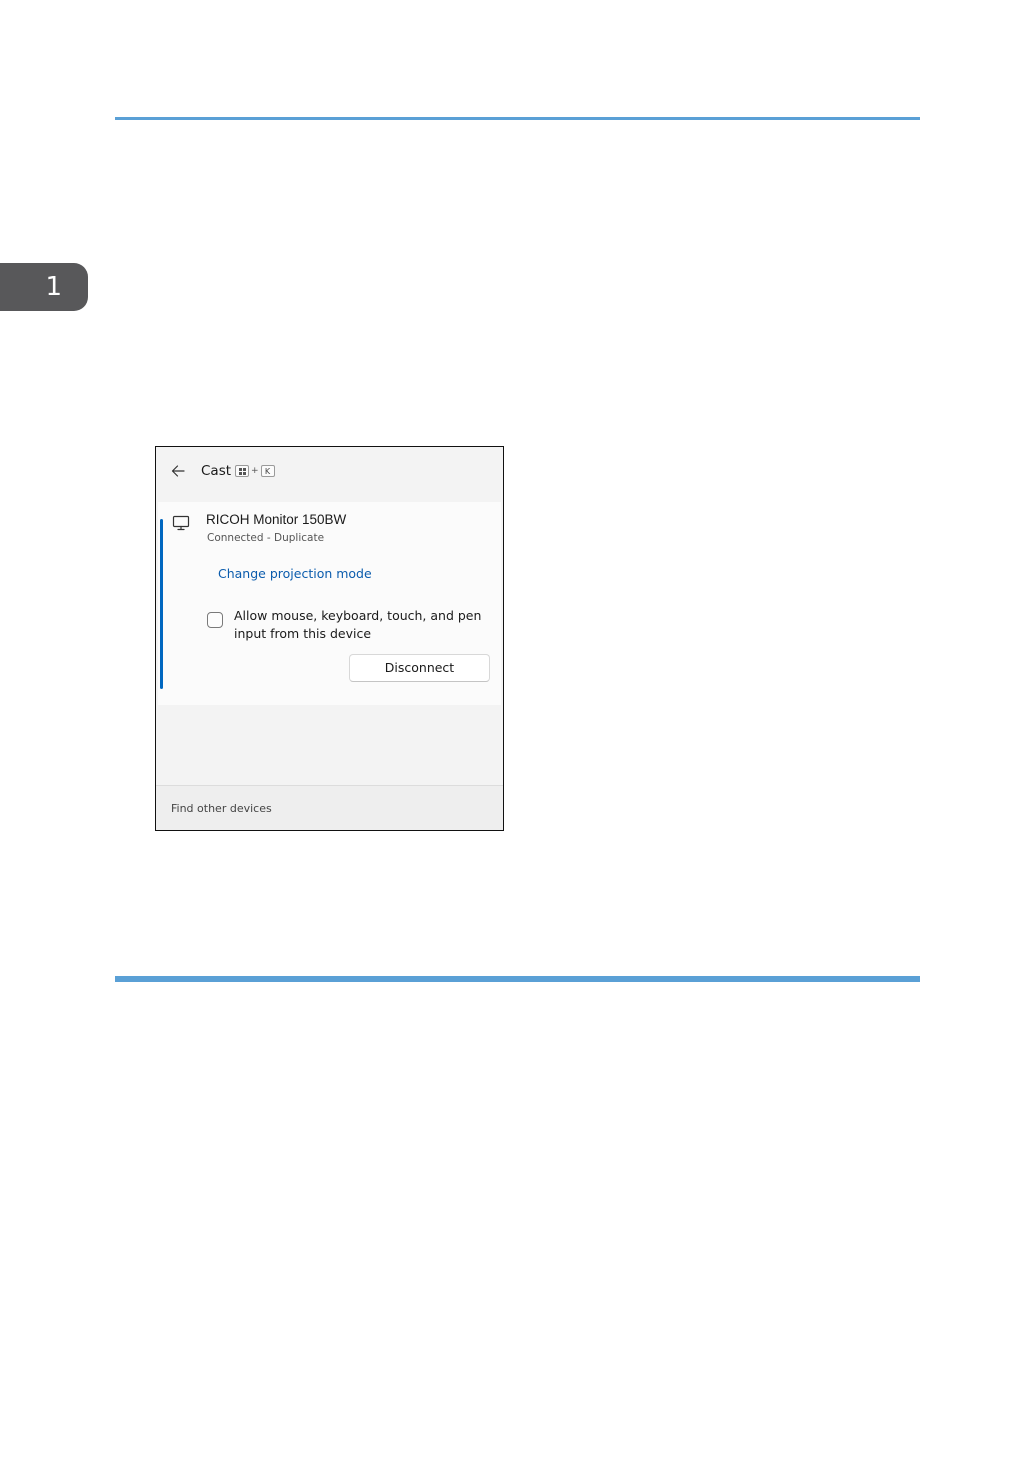 The width and height of the screenshot is (1036, 1470). What do you see at coordinates (329, 474) in the screenshot?
I see `cast-header: Cast + K` at bounding box center [329, 474].